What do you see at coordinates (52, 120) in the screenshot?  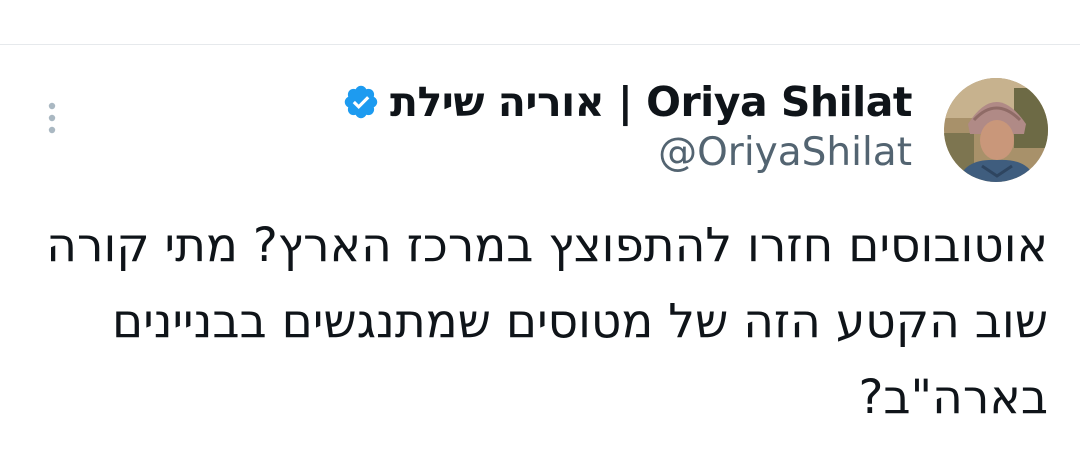 I see `more-options-icon` at bounding box center [52, 120].